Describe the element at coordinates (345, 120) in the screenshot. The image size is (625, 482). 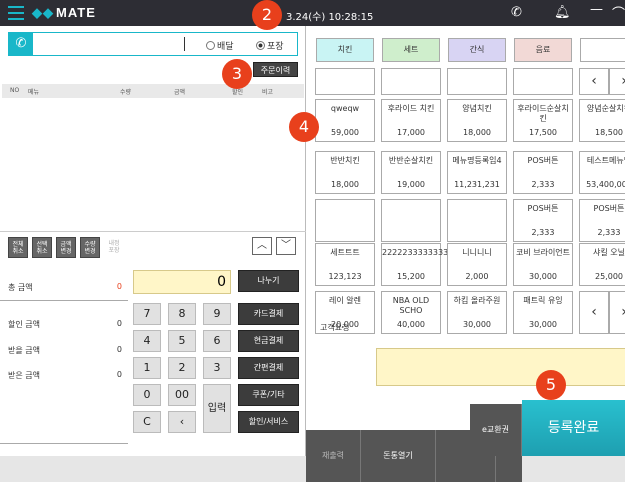
I see `menu-item: qweqw 59,000` at that location.